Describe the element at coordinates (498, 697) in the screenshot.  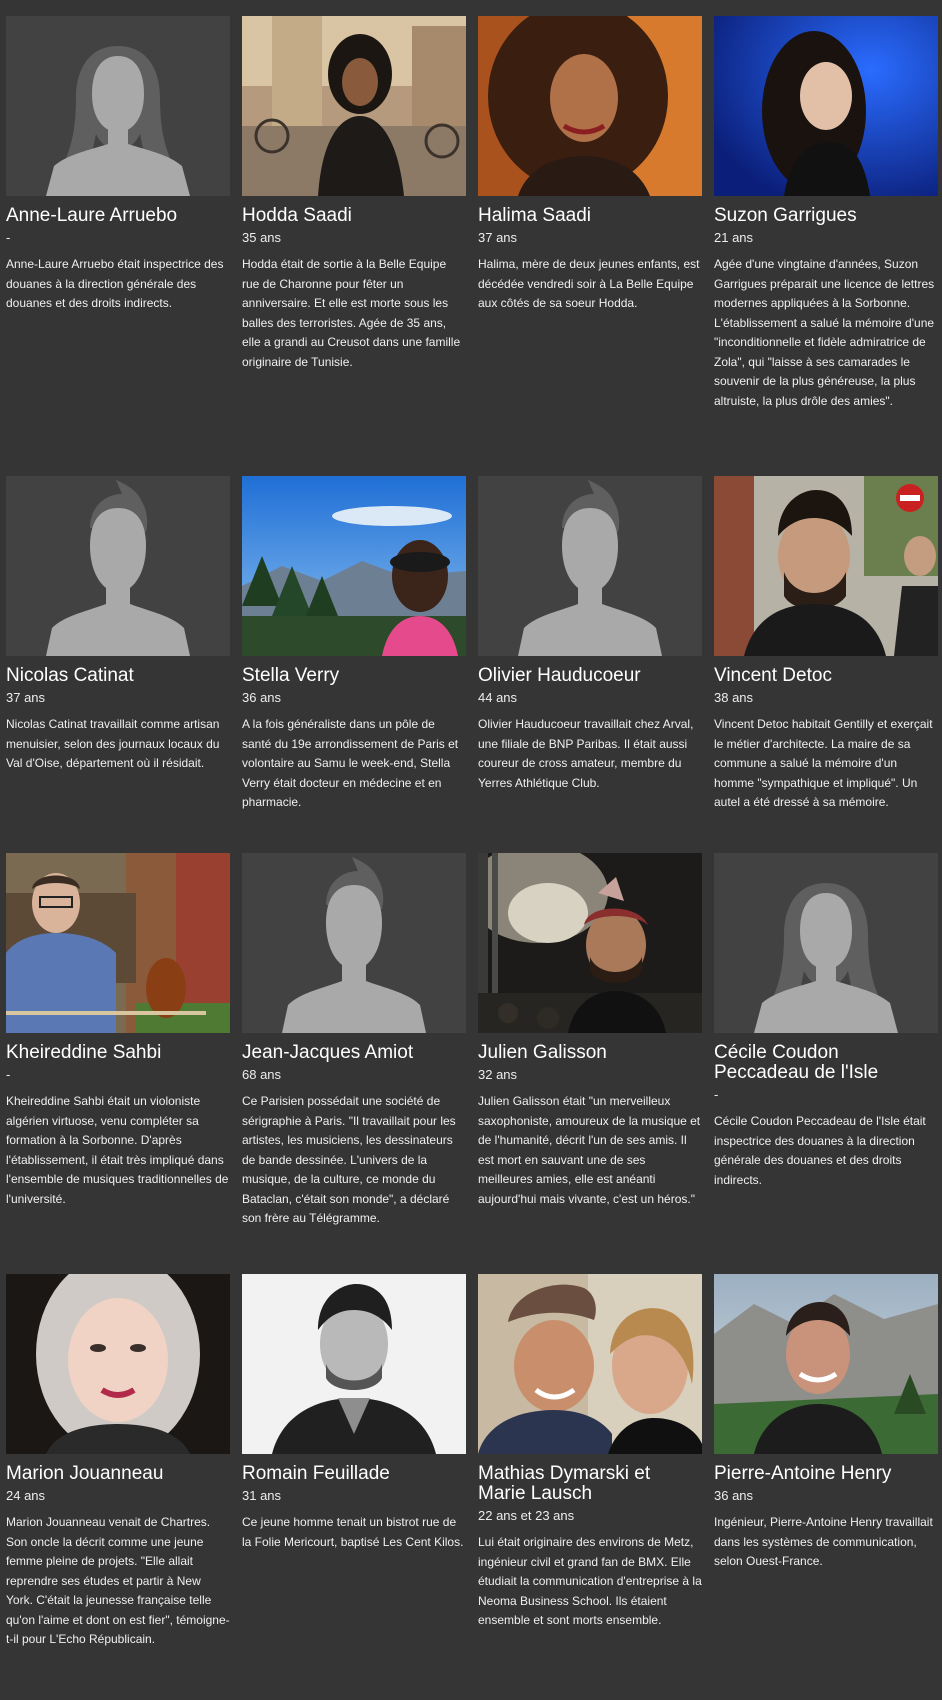
I see `victim-age: 44 ans` at that location.